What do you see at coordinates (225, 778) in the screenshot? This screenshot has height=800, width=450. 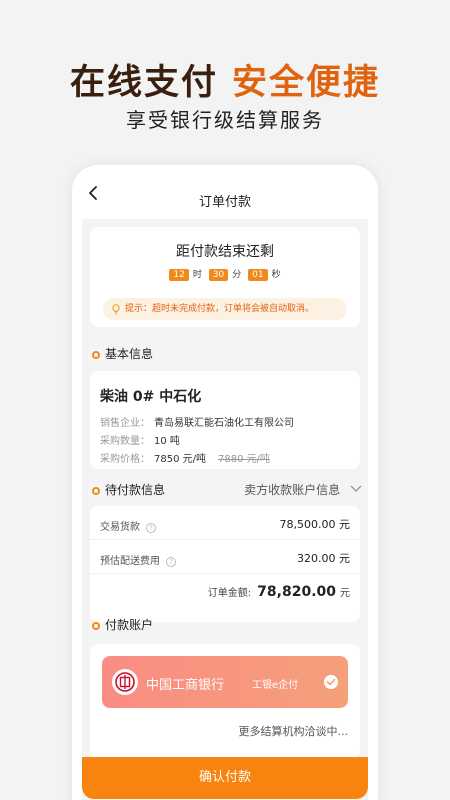 I see `confirm-payment-button: 确认付款` at bounding box center [225, 778].